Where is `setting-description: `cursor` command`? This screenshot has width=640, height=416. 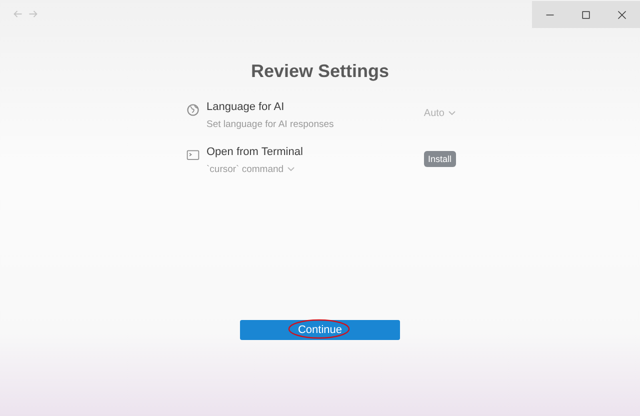
setting-description: `cursor` command is located at coordinates (315, 169).